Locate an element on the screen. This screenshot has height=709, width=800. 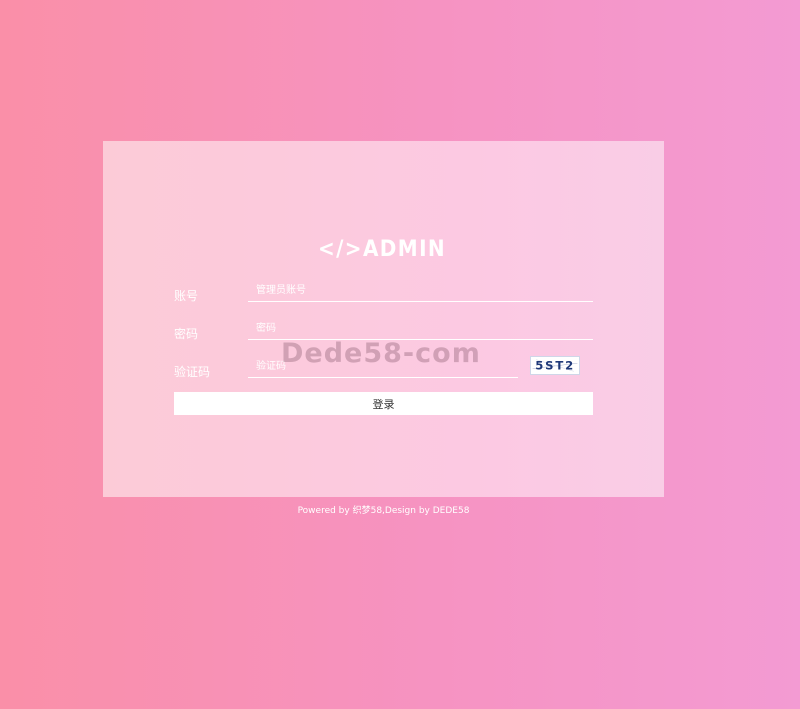
account-label: 账号 is located at coordinates (186, 296).